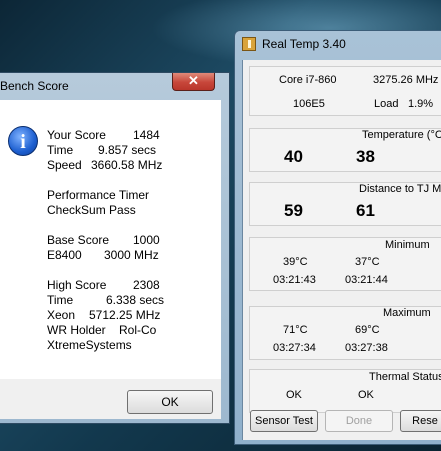 The image size is (441, 451). I want to click on info-icon: i, so click(23, 141).